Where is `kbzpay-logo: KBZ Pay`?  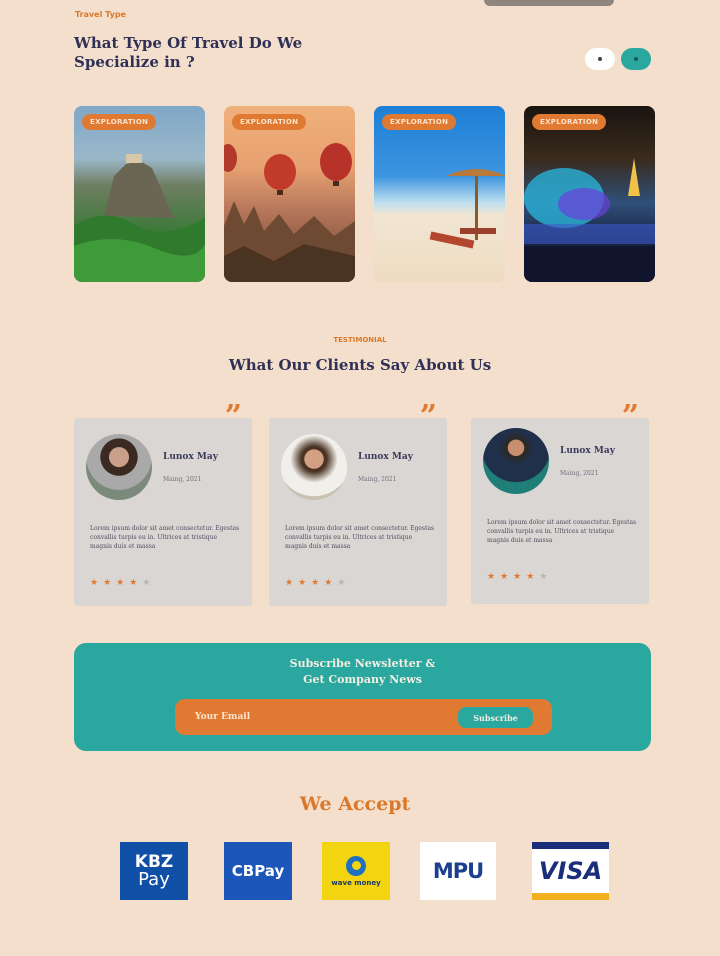 kbzpay-logo: KBZ Pay is located at coordinates (154, 871).